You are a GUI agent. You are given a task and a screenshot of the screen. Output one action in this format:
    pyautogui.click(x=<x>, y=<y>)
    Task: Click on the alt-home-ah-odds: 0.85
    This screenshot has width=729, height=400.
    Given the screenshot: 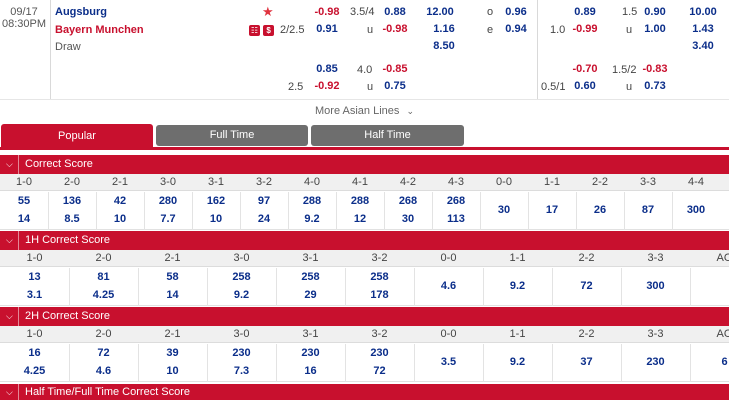 What is the action you would take?
    pyautogui.click(x=327, y=69)
    